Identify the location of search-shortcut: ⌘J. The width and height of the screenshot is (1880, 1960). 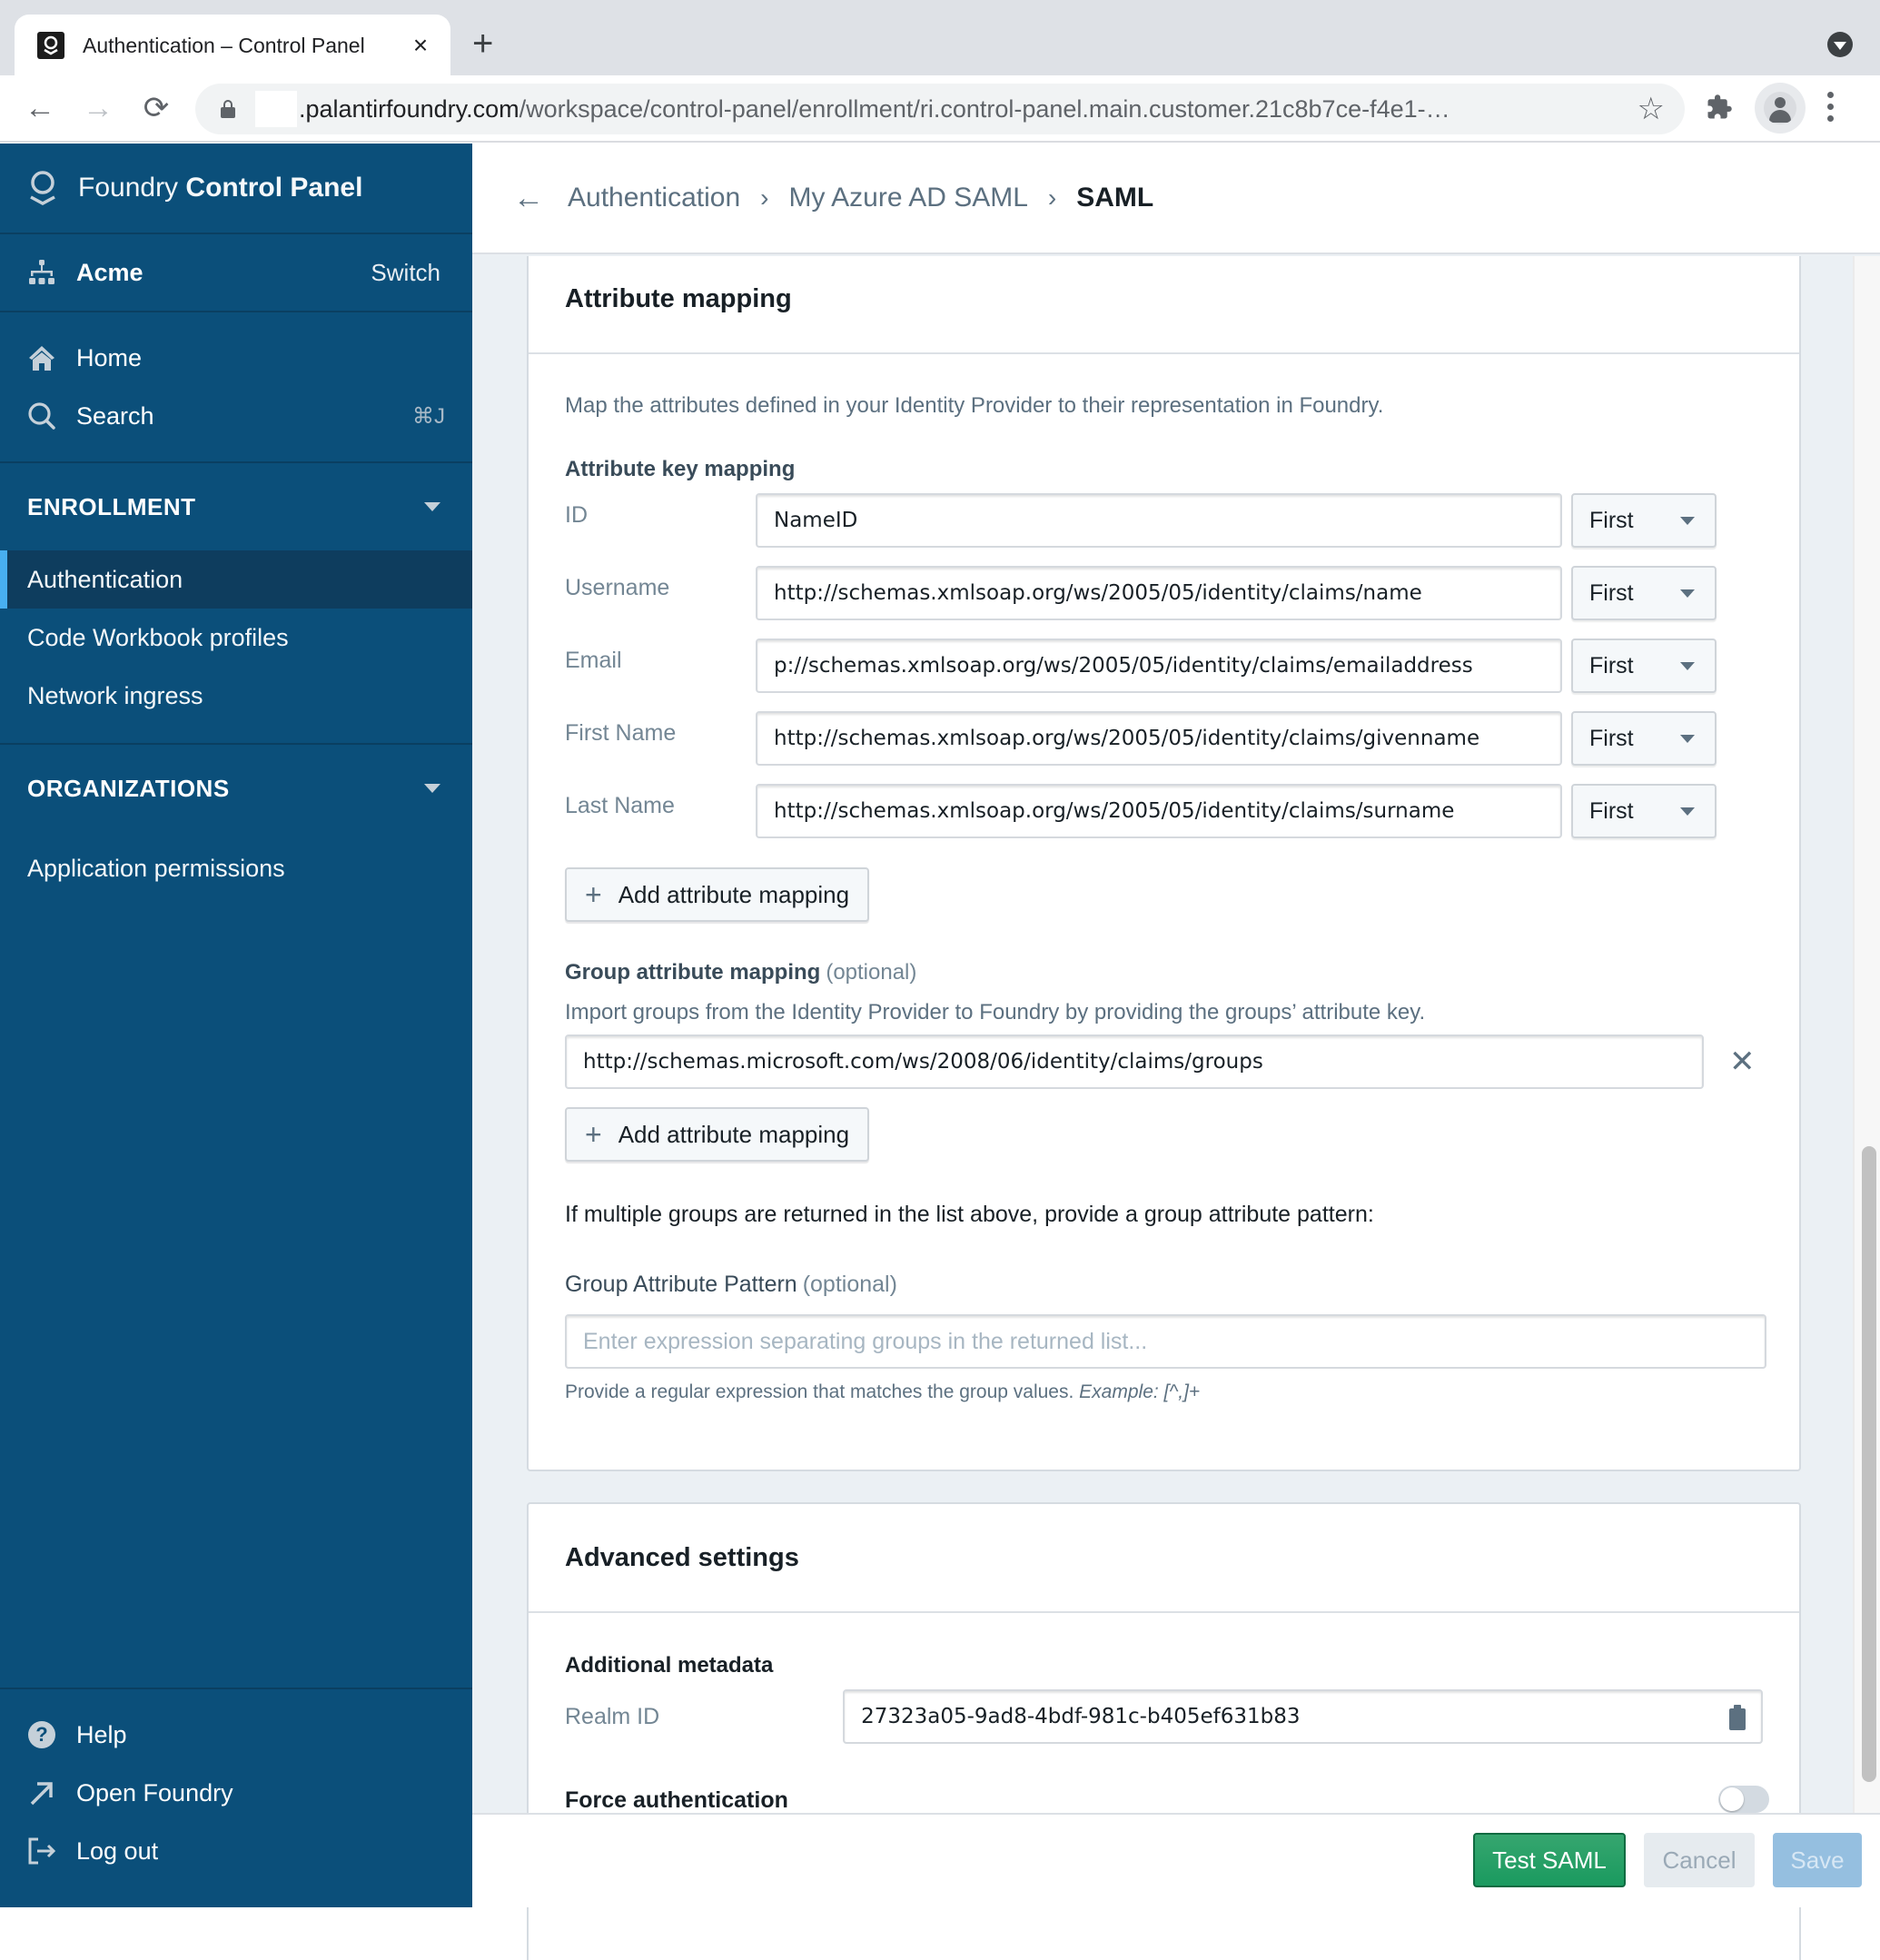
(428, 416).